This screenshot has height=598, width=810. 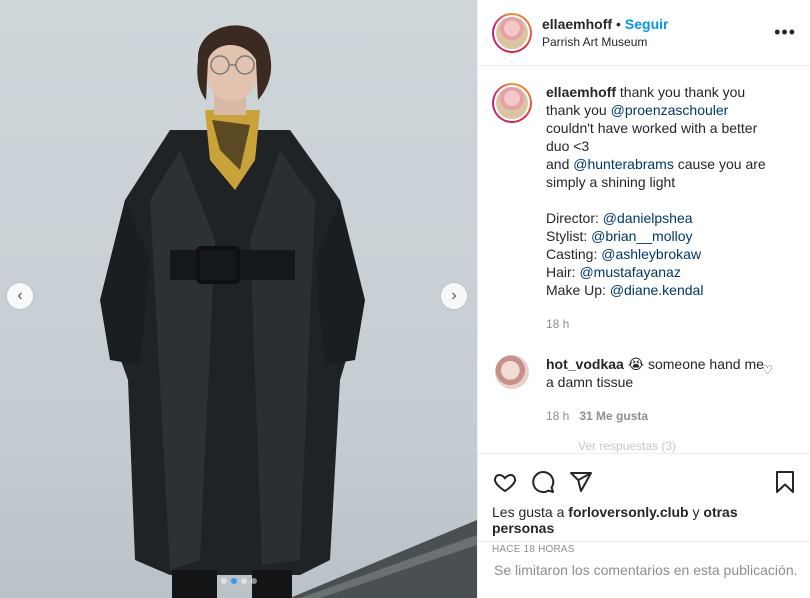 What do you see at coordinates (628, 512) in the screenshot?
I see `liked-by-user: forloversonly.club` at bounding box center [628, 512].